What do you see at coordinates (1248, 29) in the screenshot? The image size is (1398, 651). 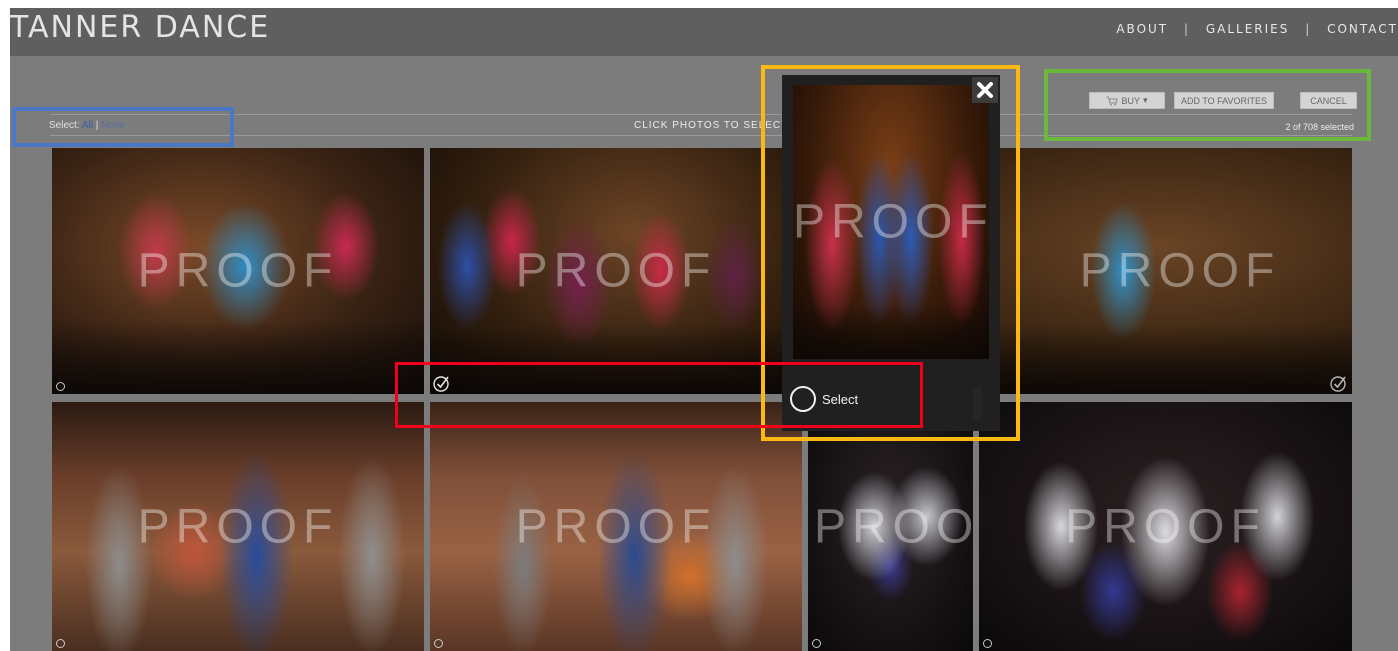 I see `nav-galleries: GALLERIES` at bounding box center [1248, 29].